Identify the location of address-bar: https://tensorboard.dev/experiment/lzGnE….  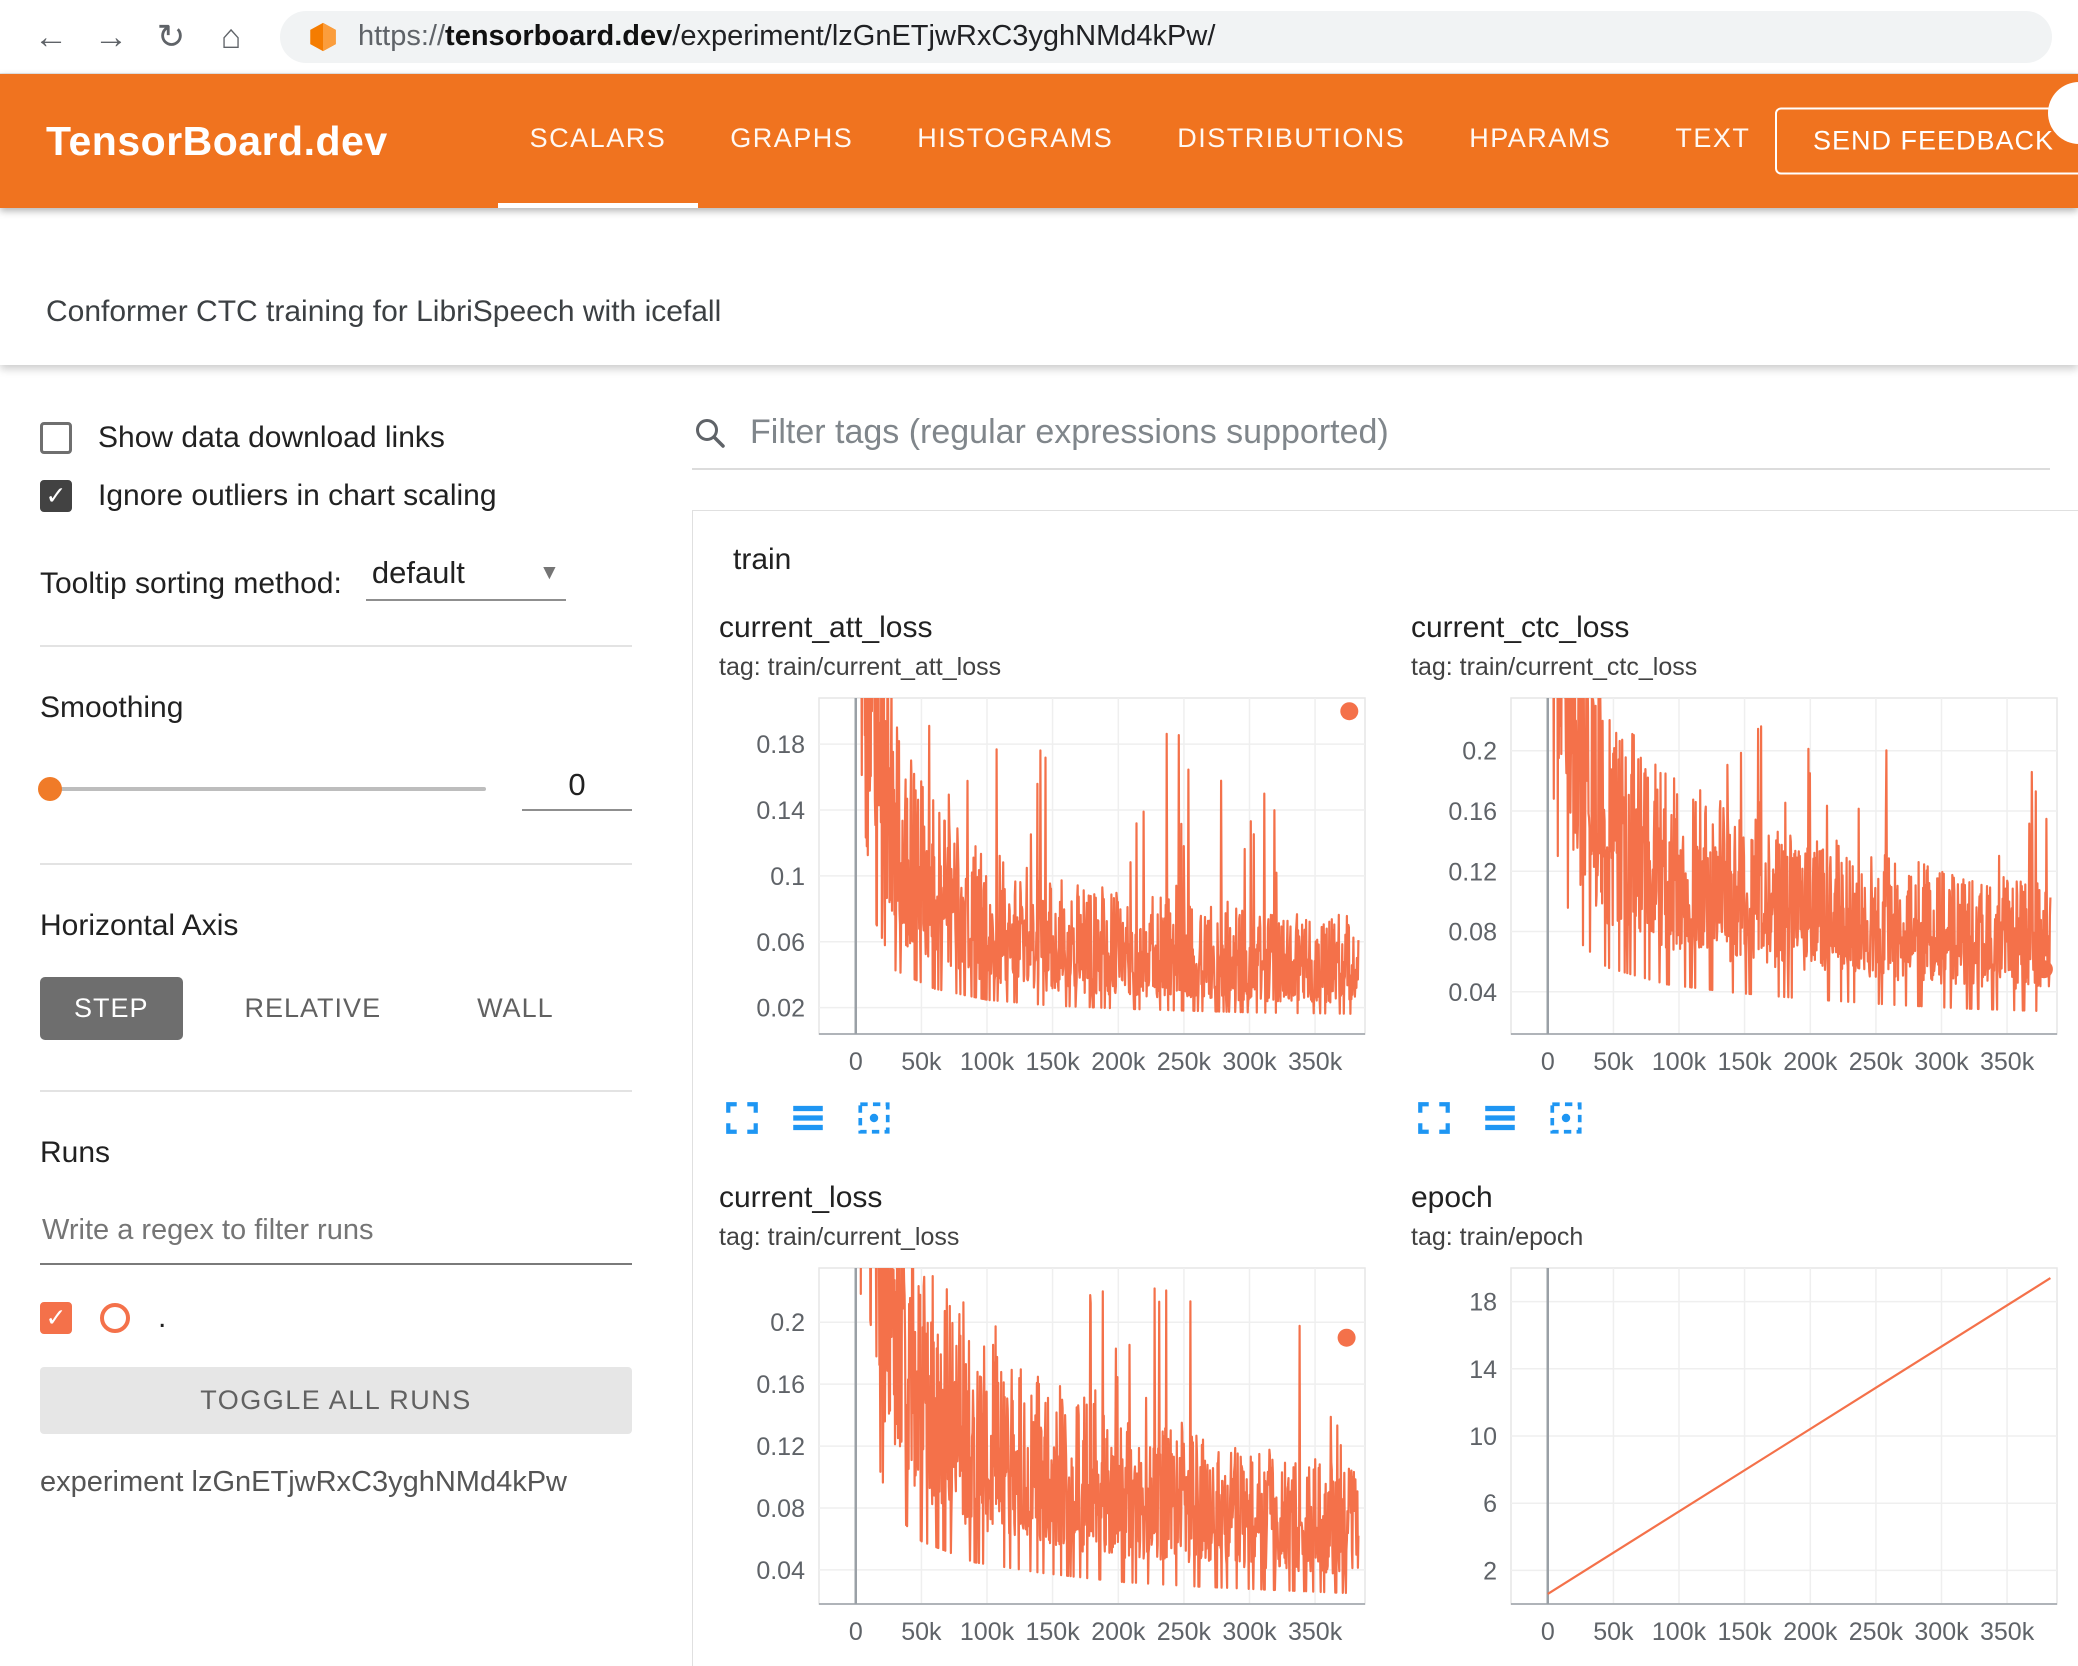
(1166, 36).